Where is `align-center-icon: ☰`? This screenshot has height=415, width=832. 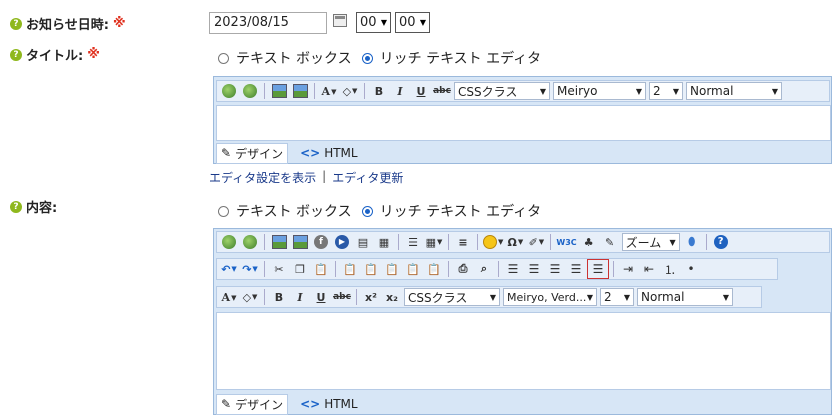
align-center-icon: ☰ is located at coordinates (534, 269).